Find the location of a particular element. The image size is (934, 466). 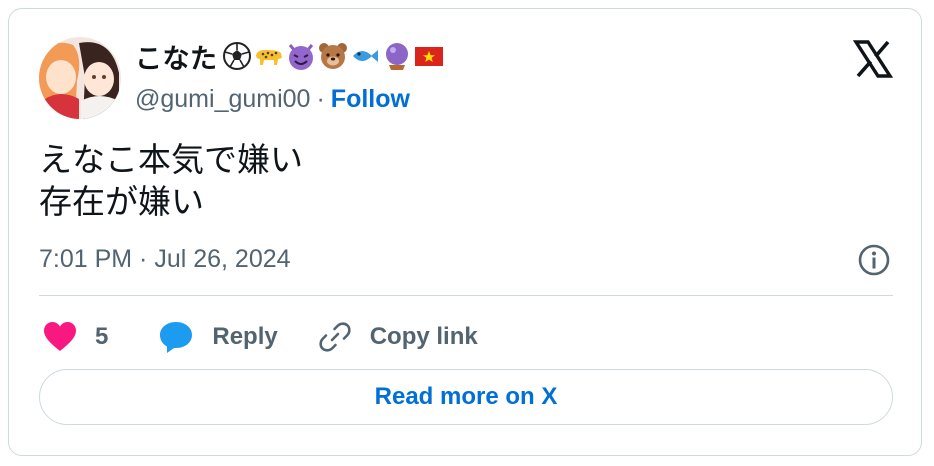

leopard-icon is located at coordinates (268, 57).